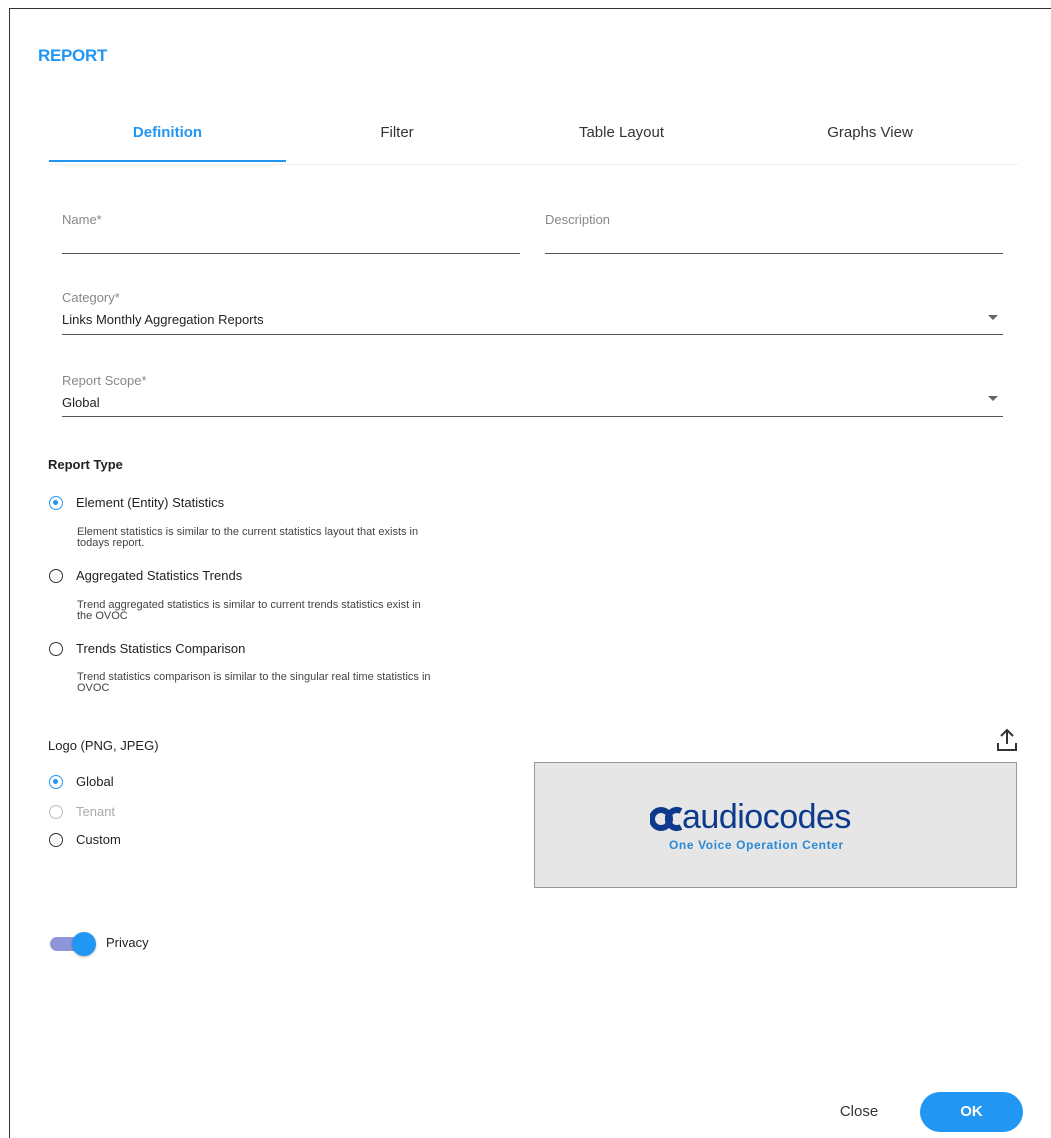 The image size is (1051, 1138). I want to click on radio-aggregated-trends: Aggregated Statistics Trends, so click(145, 575).